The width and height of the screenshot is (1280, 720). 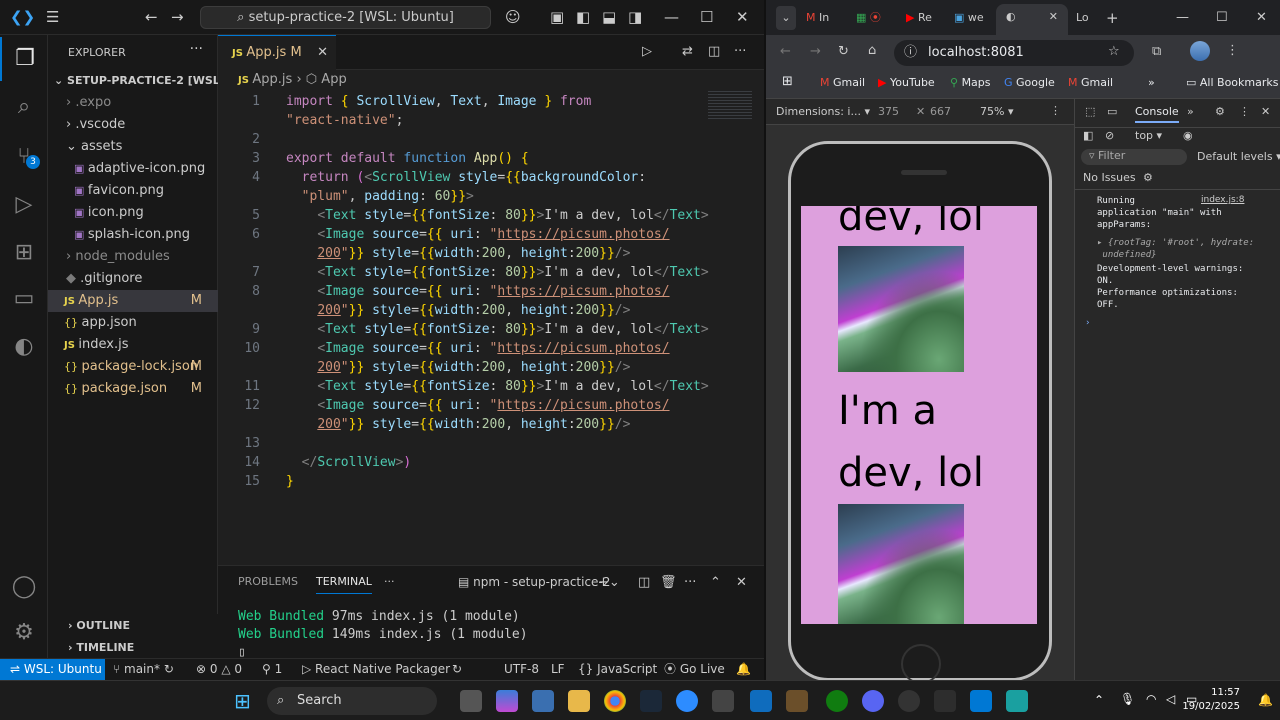 I want to click on inspect-icon: ⬚, so click(x=1090, y=111).